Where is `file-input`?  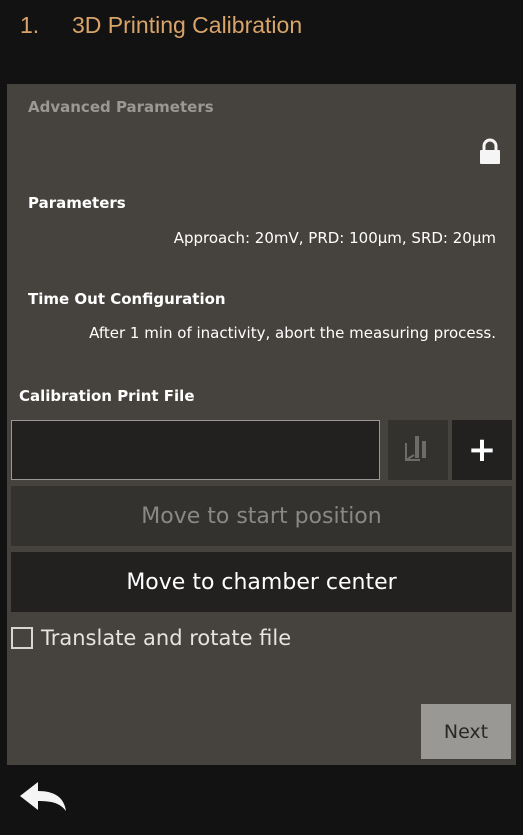
file-input is located at coordinates (195, 450).